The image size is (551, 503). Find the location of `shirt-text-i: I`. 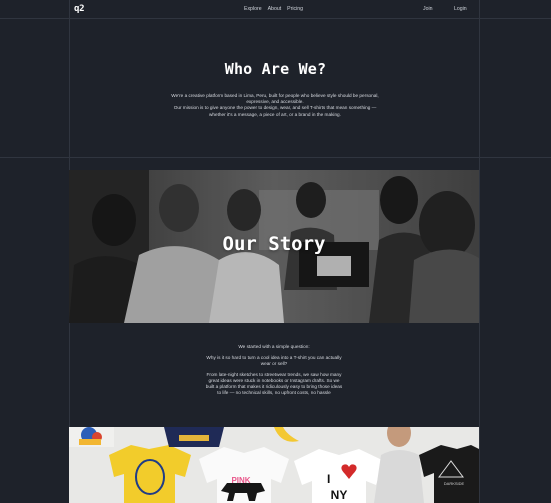

shirt-text-i: I is located at coordinates (328, 479).